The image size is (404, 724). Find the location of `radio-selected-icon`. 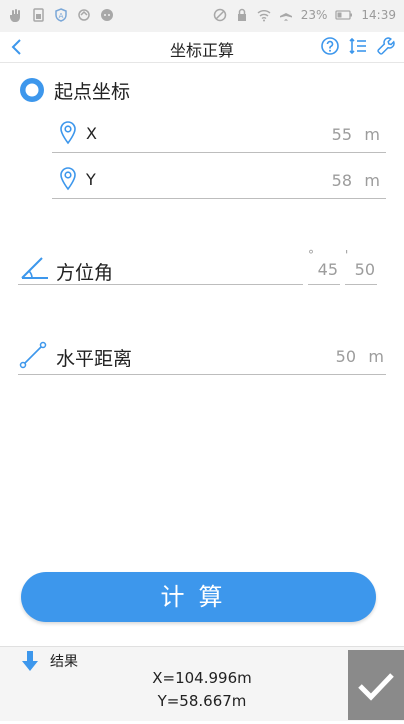

radio-selected-icon is located at coordinates (32, 90).